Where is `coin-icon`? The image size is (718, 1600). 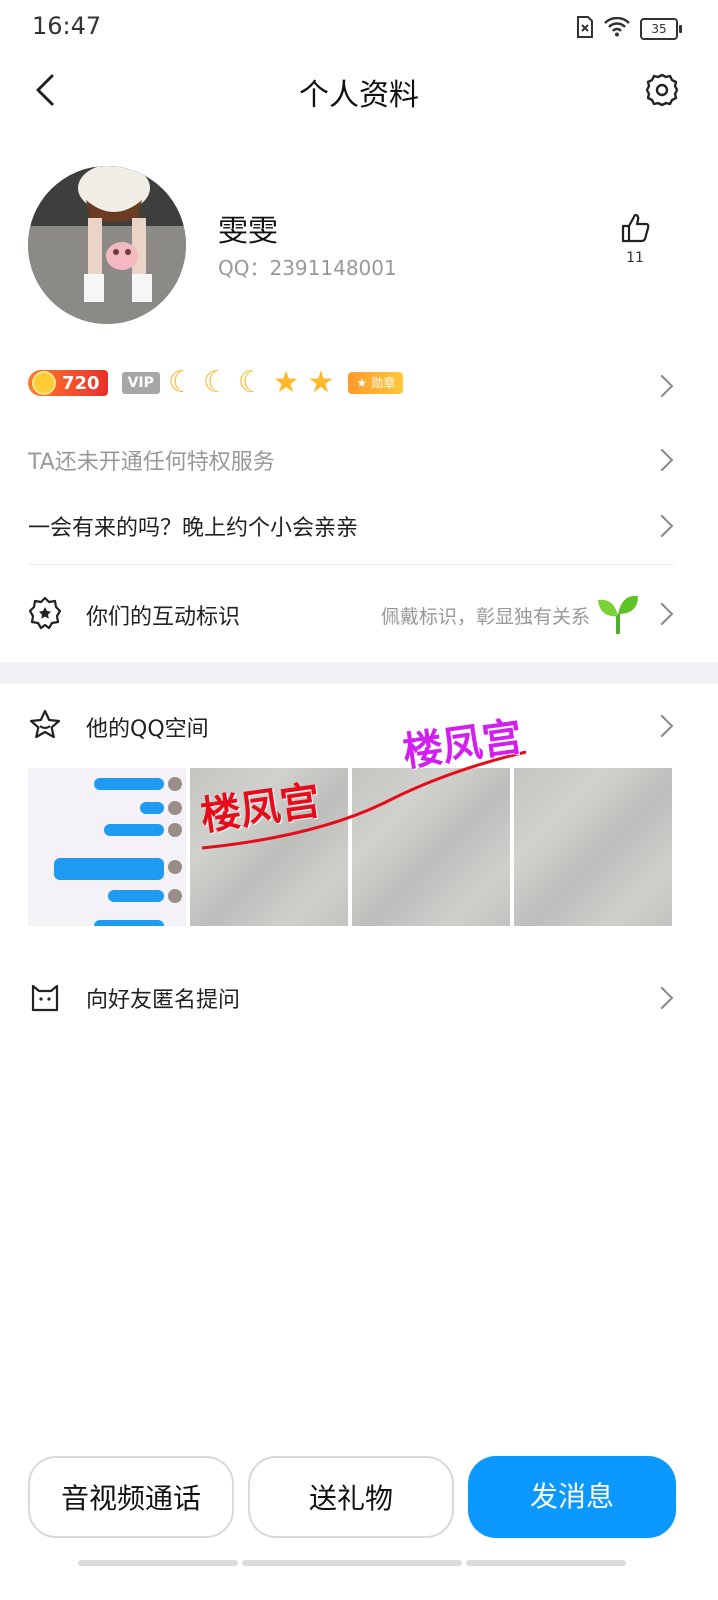
coin-icon is located at coordinates (44, 383).